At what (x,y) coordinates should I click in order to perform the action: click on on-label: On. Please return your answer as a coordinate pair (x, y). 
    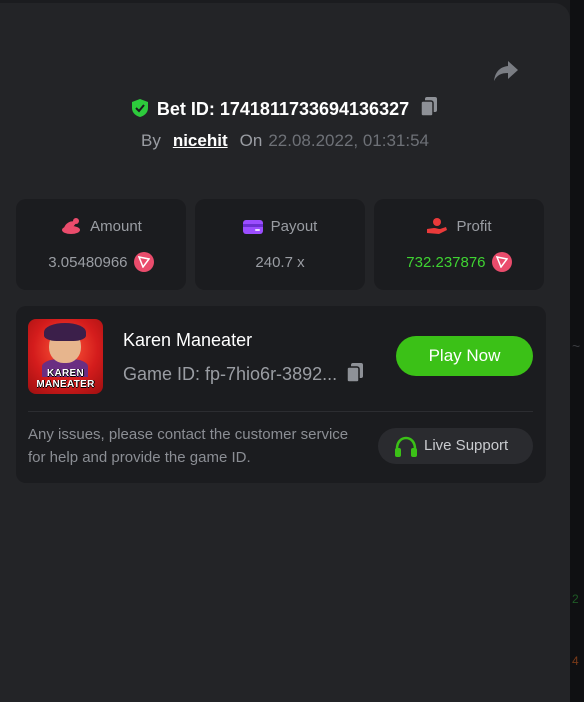
    Looking at the image, I should click on (251, 140).